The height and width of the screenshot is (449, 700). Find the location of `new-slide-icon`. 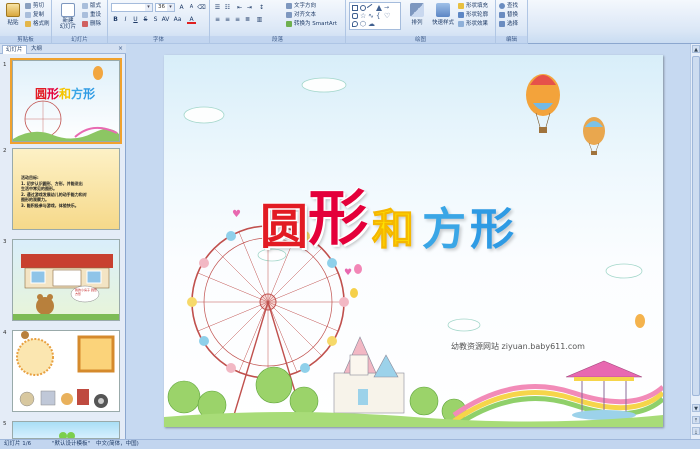

new-slide-icon is located at coordinates (68, 10).